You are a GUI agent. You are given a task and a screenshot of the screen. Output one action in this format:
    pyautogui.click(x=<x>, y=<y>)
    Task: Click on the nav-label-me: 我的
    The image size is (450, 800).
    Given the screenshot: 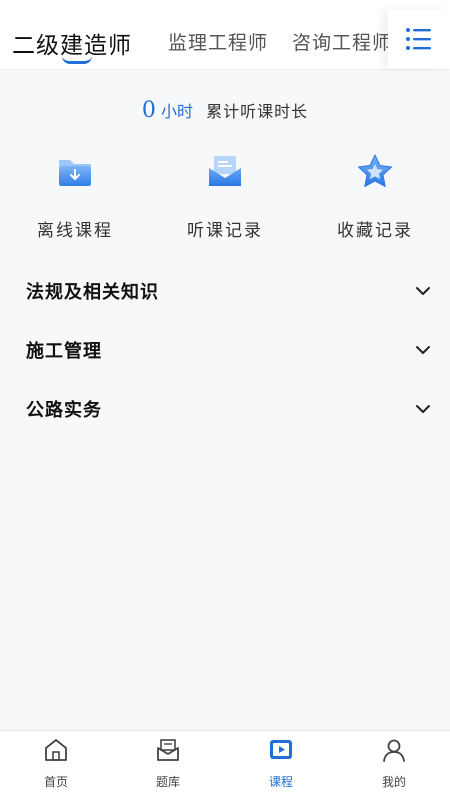 What is the action you would take?
    pyautogui.click(x=393, y=782)
    